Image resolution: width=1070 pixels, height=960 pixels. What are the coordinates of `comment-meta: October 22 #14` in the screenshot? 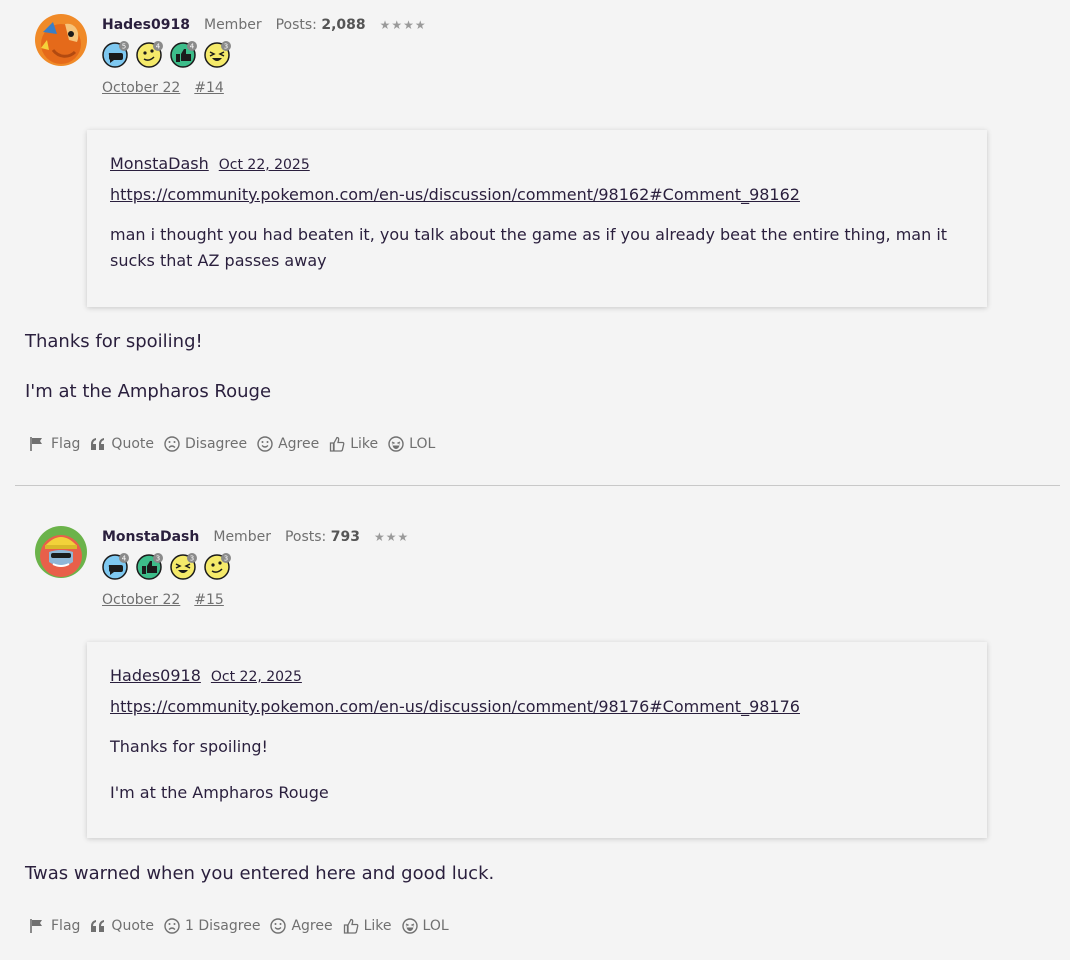 It's located at (163, 88).